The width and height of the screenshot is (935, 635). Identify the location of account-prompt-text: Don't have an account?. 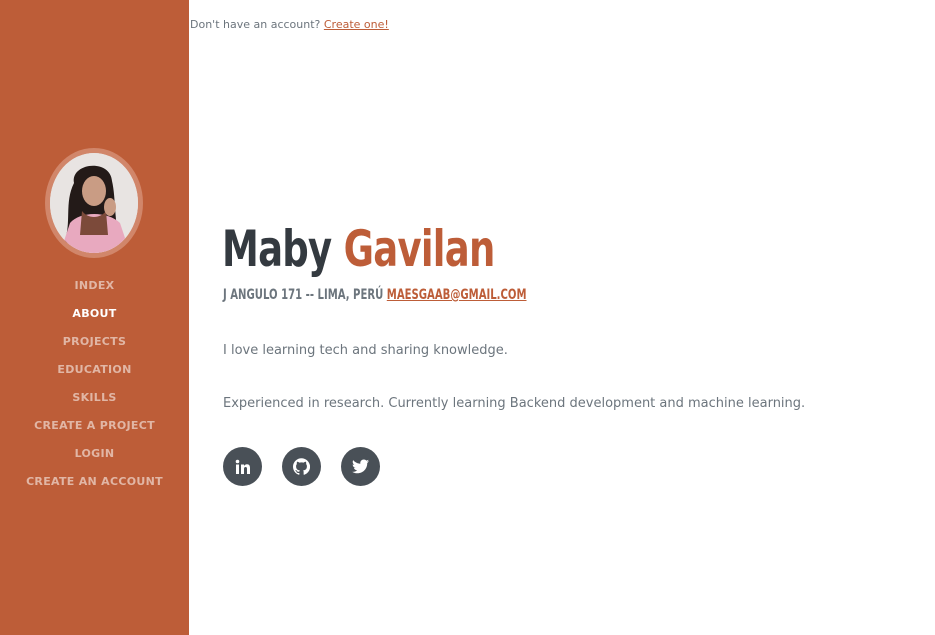
(255, 24).